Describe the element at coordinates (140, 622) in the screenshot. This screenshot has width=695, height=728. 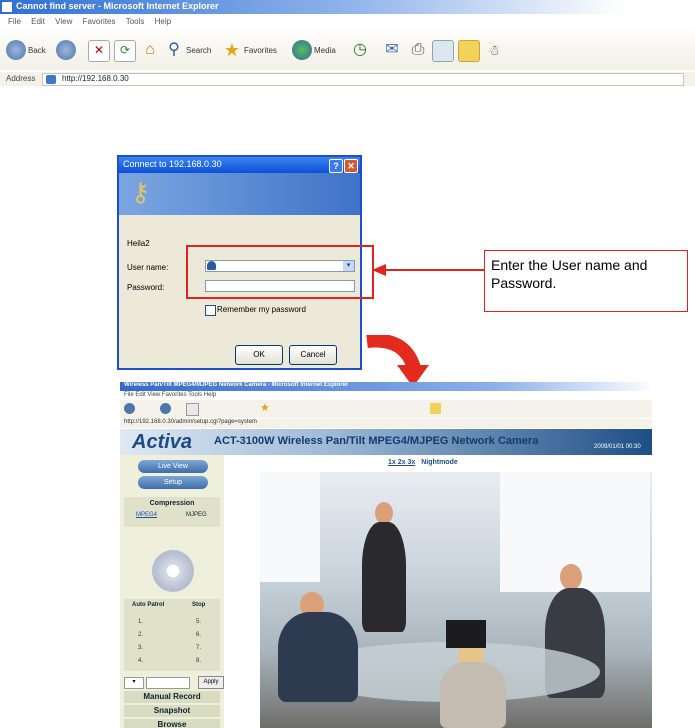
I see `preset-1: 1.` at that location.